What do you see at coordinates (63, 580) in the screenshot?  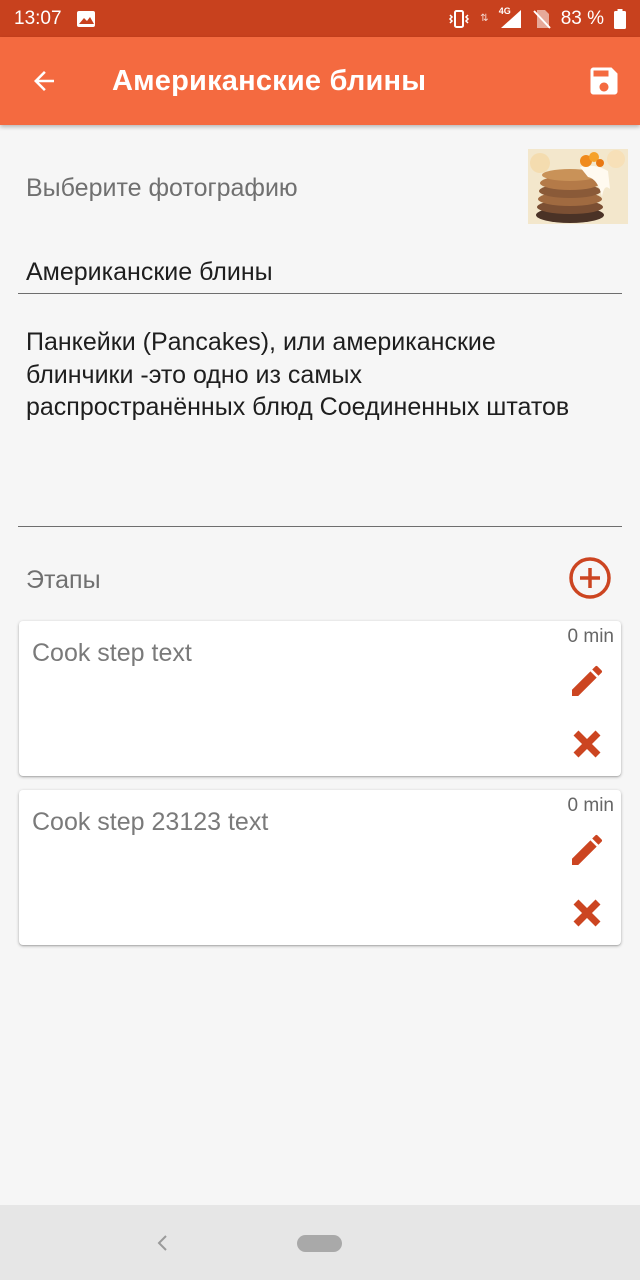 I see `steps-label: Этапы` at bounding box center [63, 580].